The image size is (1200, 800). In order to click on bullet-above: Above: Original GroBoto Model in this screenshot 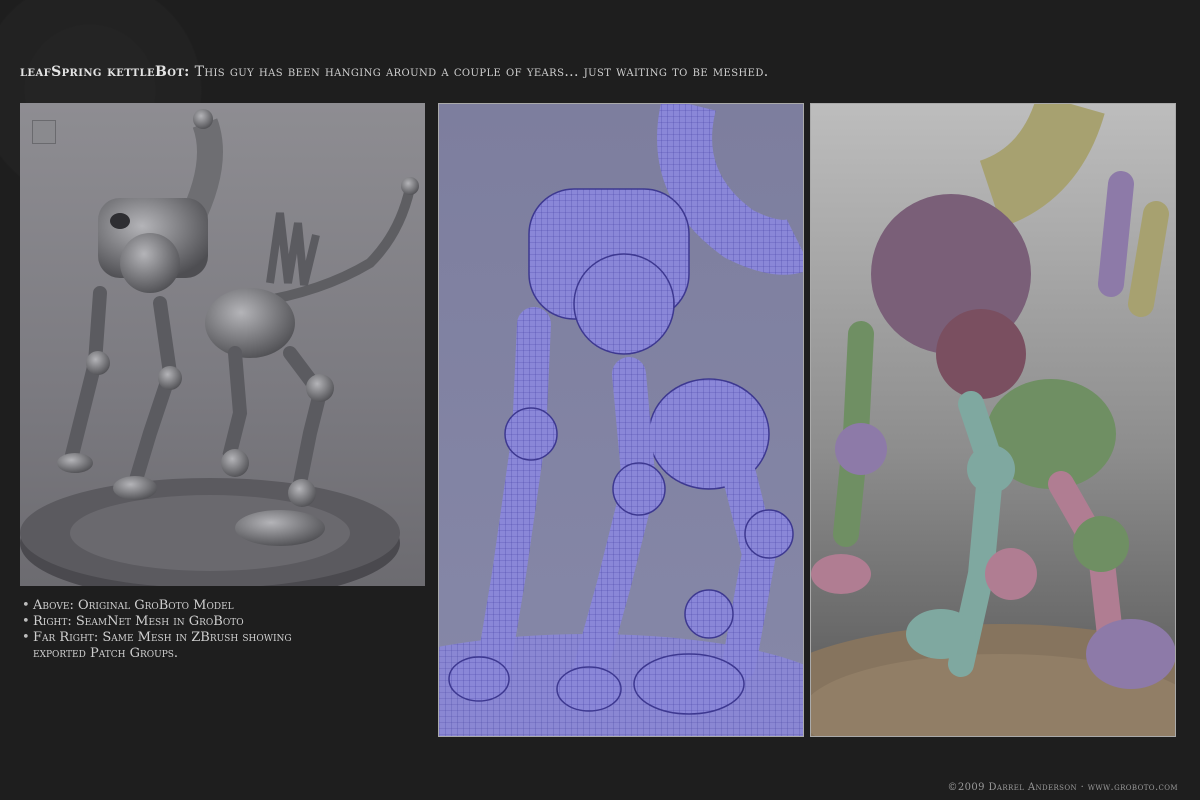, I will do `click(222, 606)`.